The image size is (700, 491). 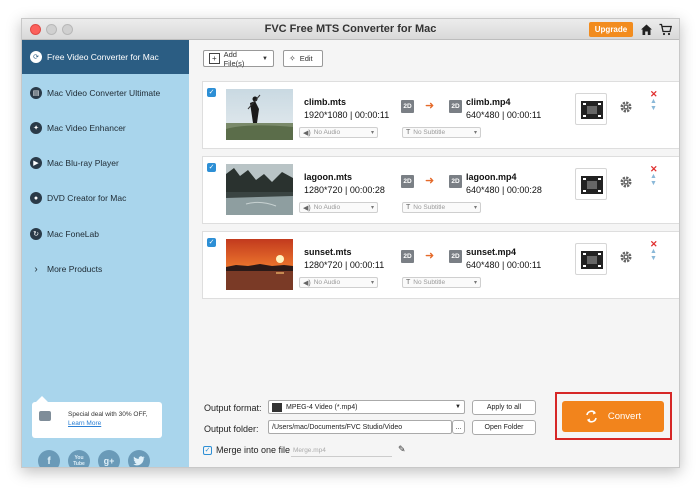 What do you see at coordinates (402, 449) in the screenshot?
I see `pencil-icon: ✎` at bounding box center [402, 449].